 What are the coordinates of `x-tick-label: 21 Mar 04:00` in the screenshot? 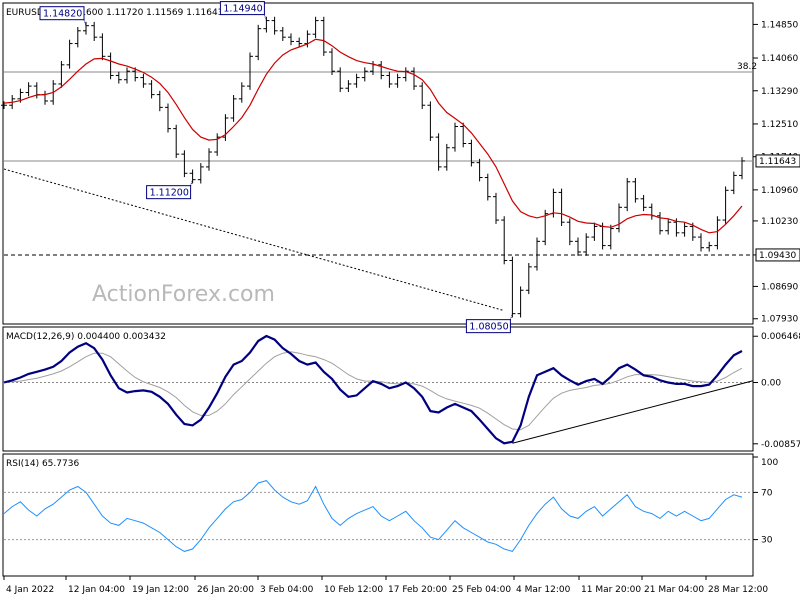 It's located at (674, 590).